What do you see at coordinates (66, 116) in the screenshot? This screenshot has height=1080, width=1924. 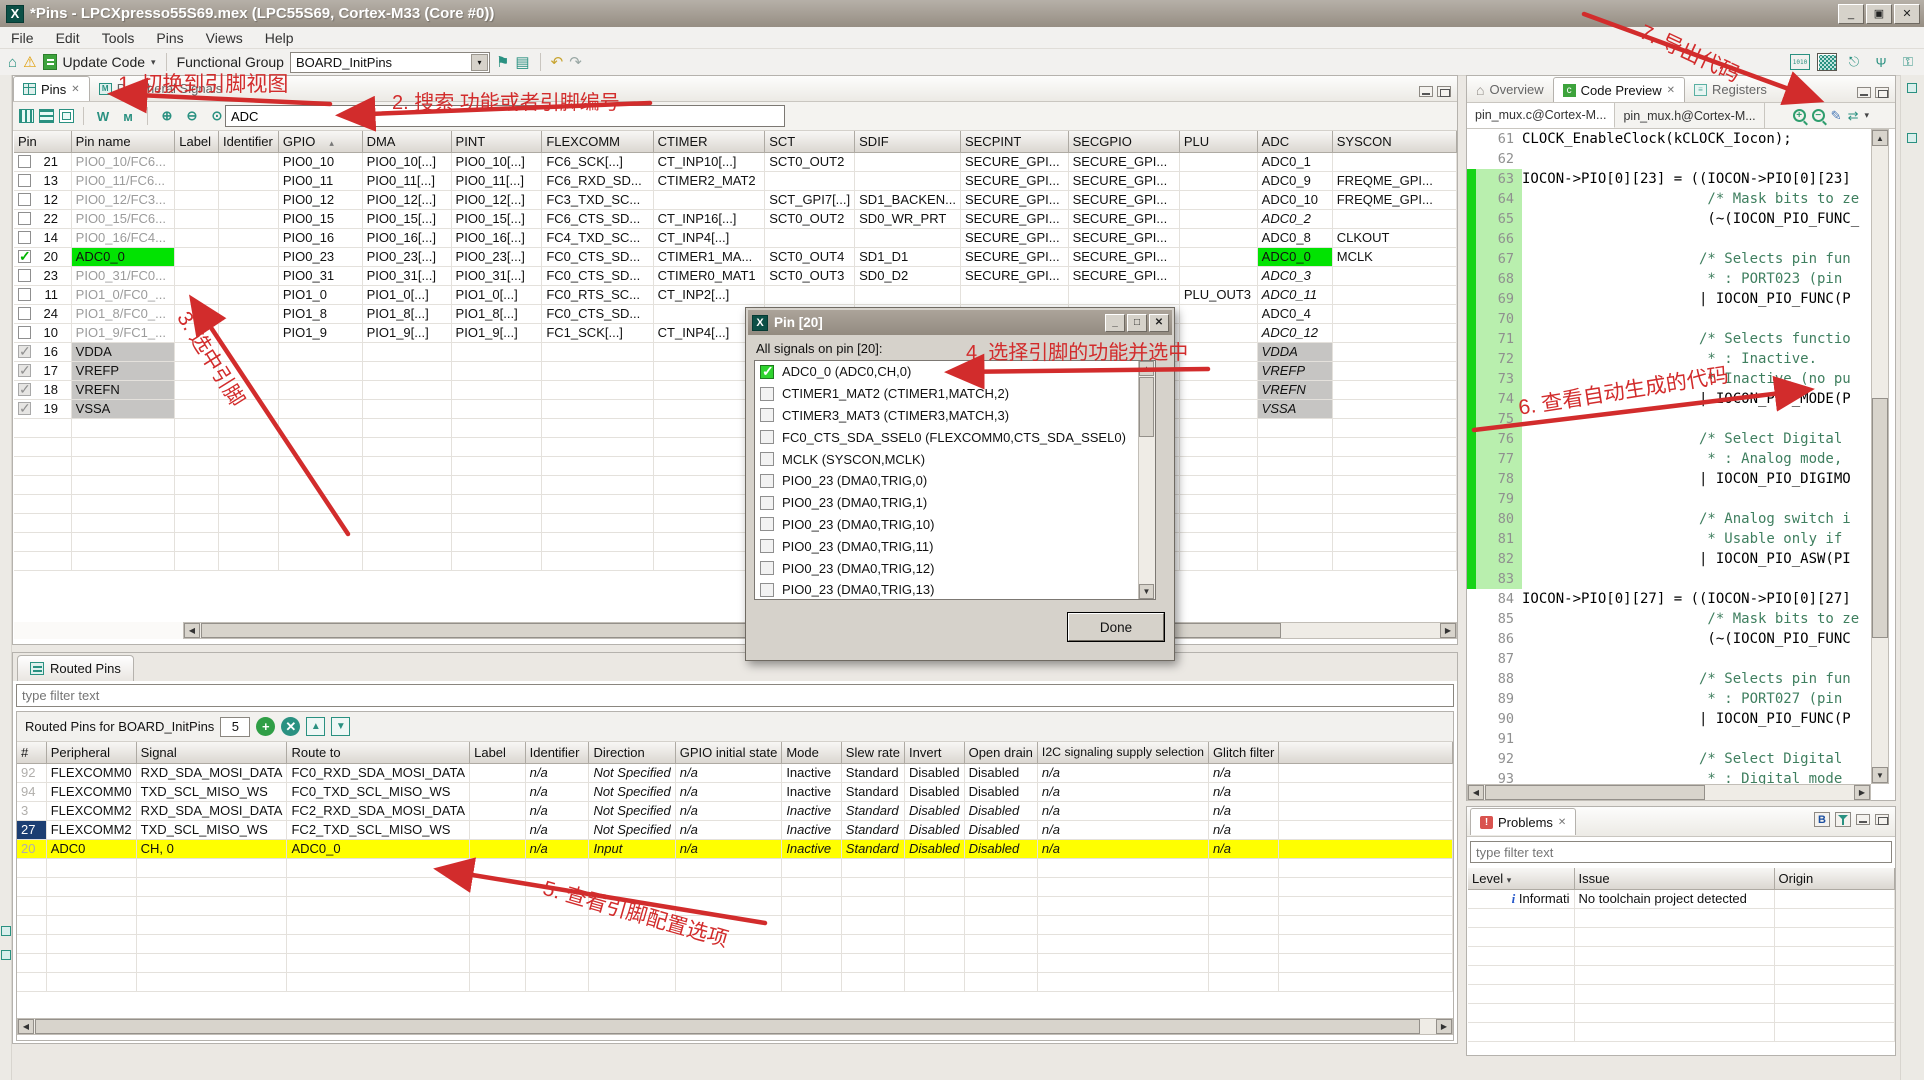 I see `package-outline-view-icon` at bounding box center [66, 116].